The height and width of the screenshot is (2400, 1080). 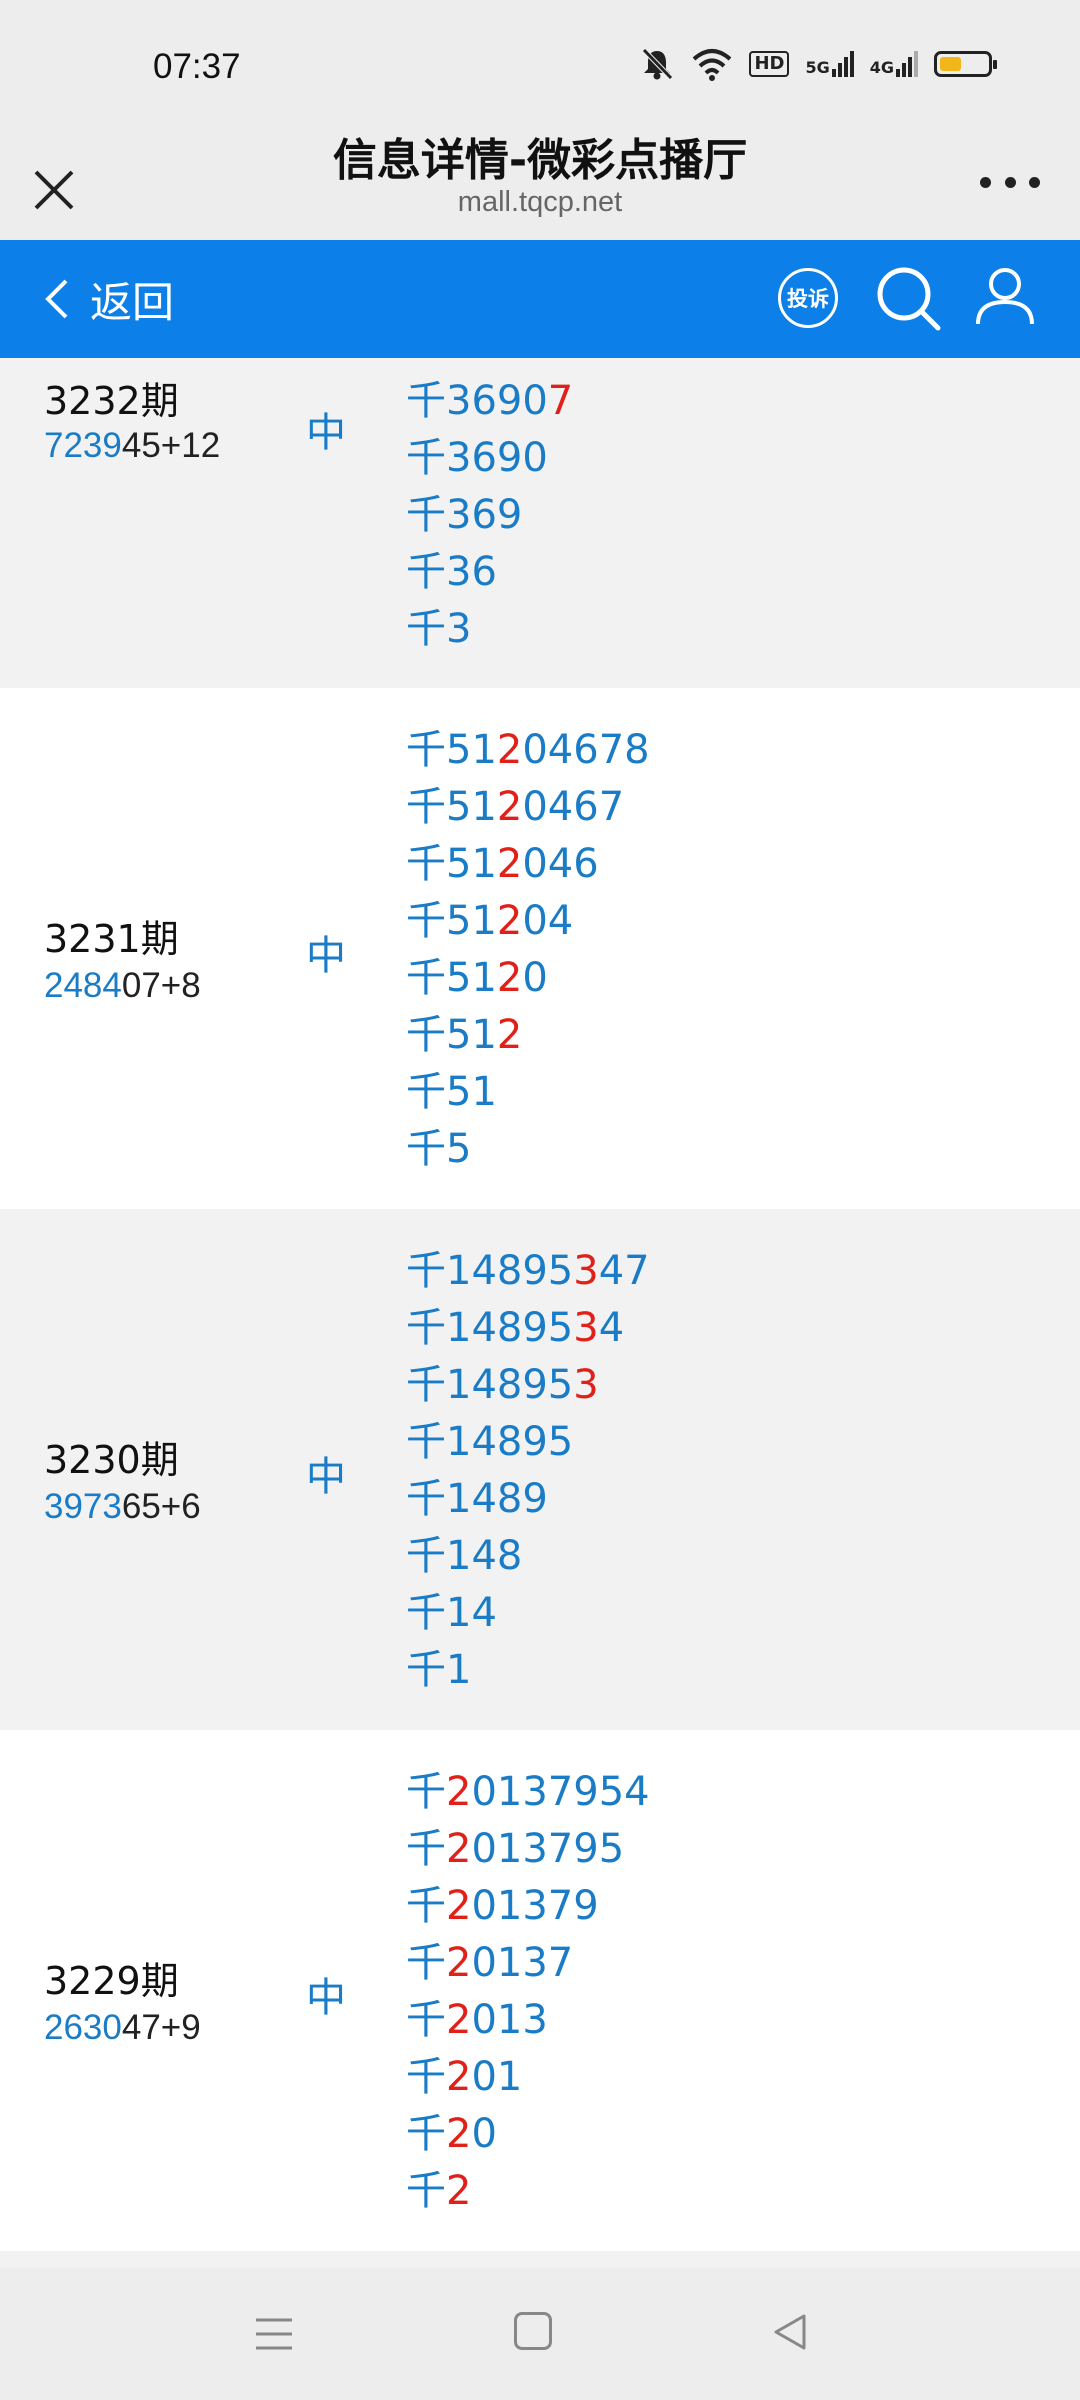 I want to click on prediction-line: 千51204678, so click(x=528, y=750).